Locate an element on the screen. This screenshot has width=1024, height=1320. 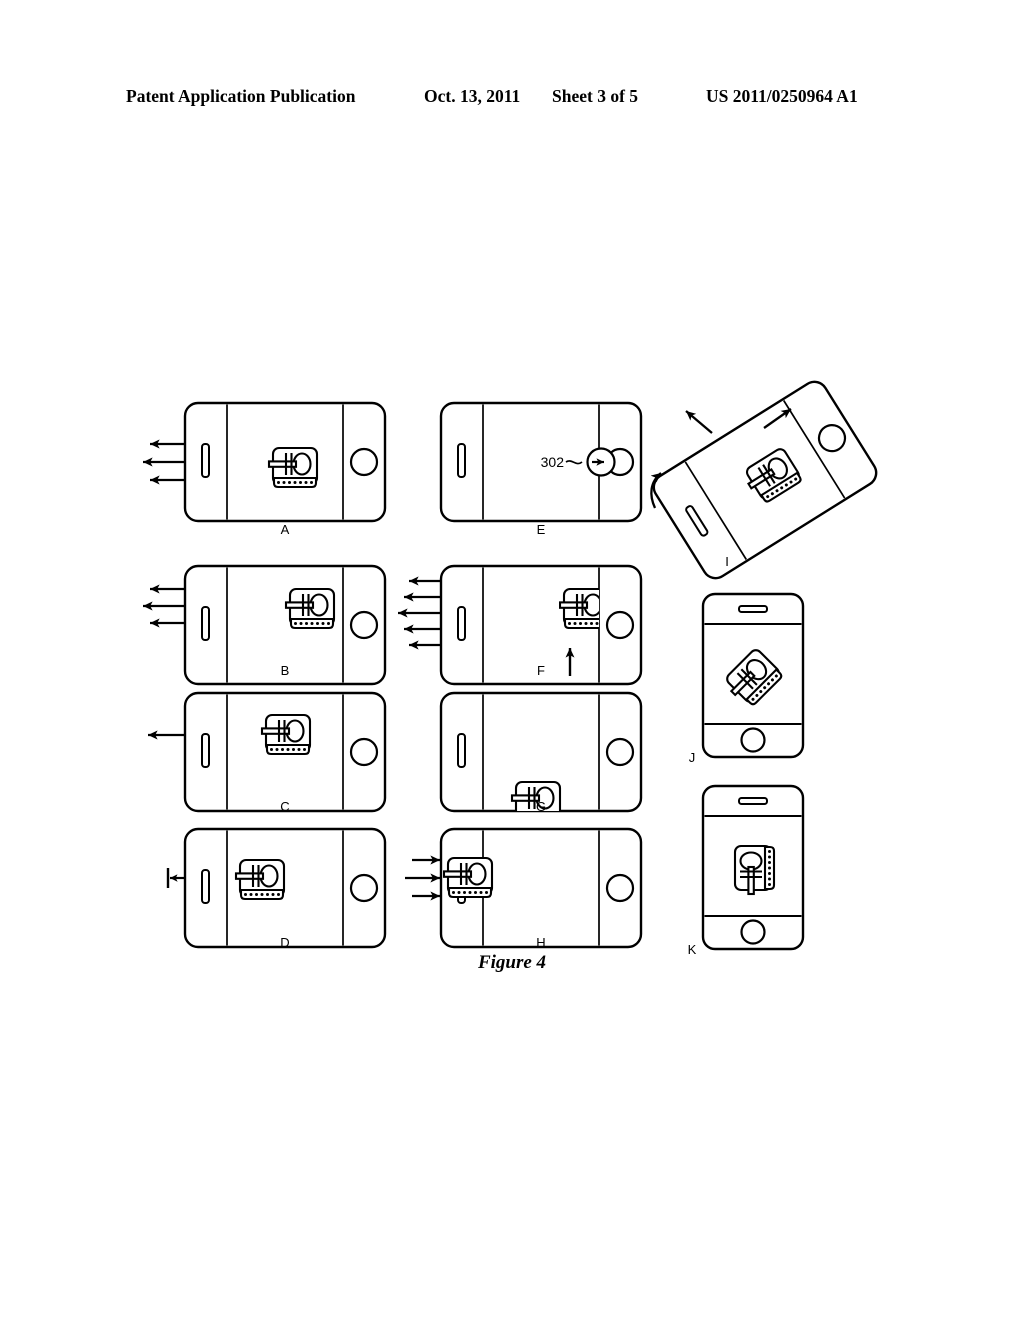
panel-k: K is located at coordinates (746, 870).